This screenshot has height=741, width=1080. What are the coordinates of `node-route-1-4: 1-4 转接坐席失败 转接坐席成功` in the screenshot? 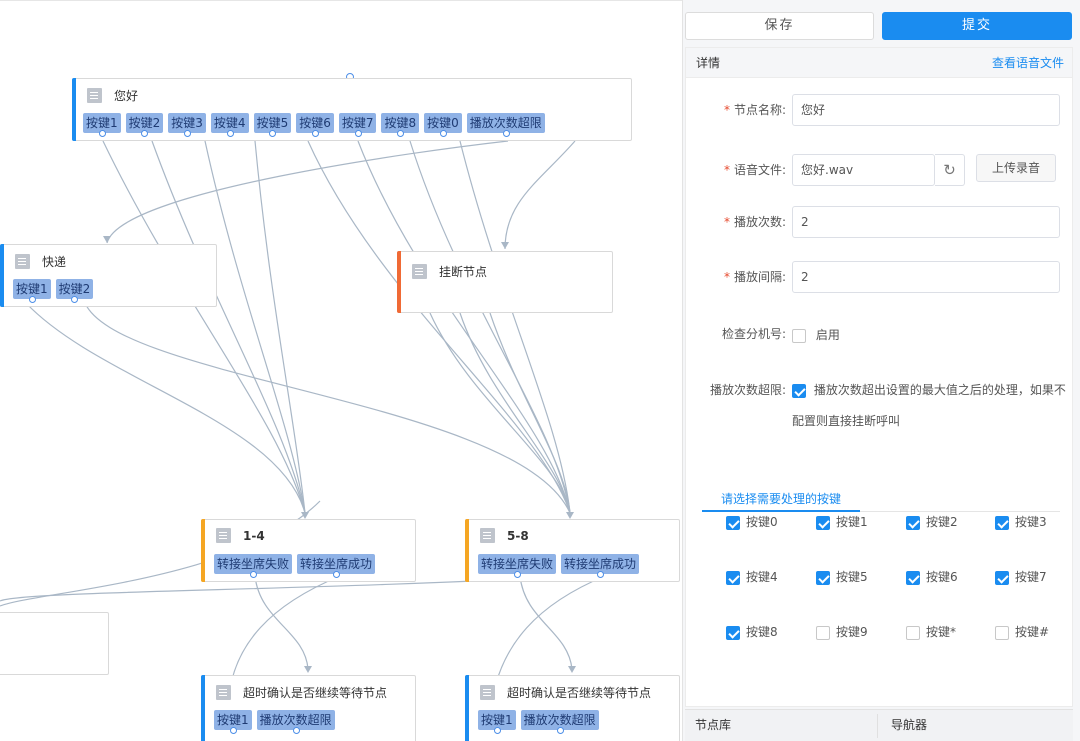 It's located at (308, 550).